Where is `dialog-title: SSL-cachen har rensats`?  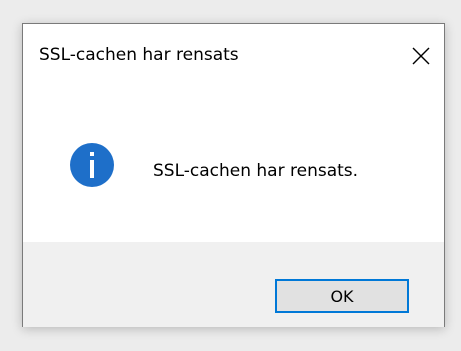 dialog-title: SSL-cachen har rensats is located at coordinates (139, 55).